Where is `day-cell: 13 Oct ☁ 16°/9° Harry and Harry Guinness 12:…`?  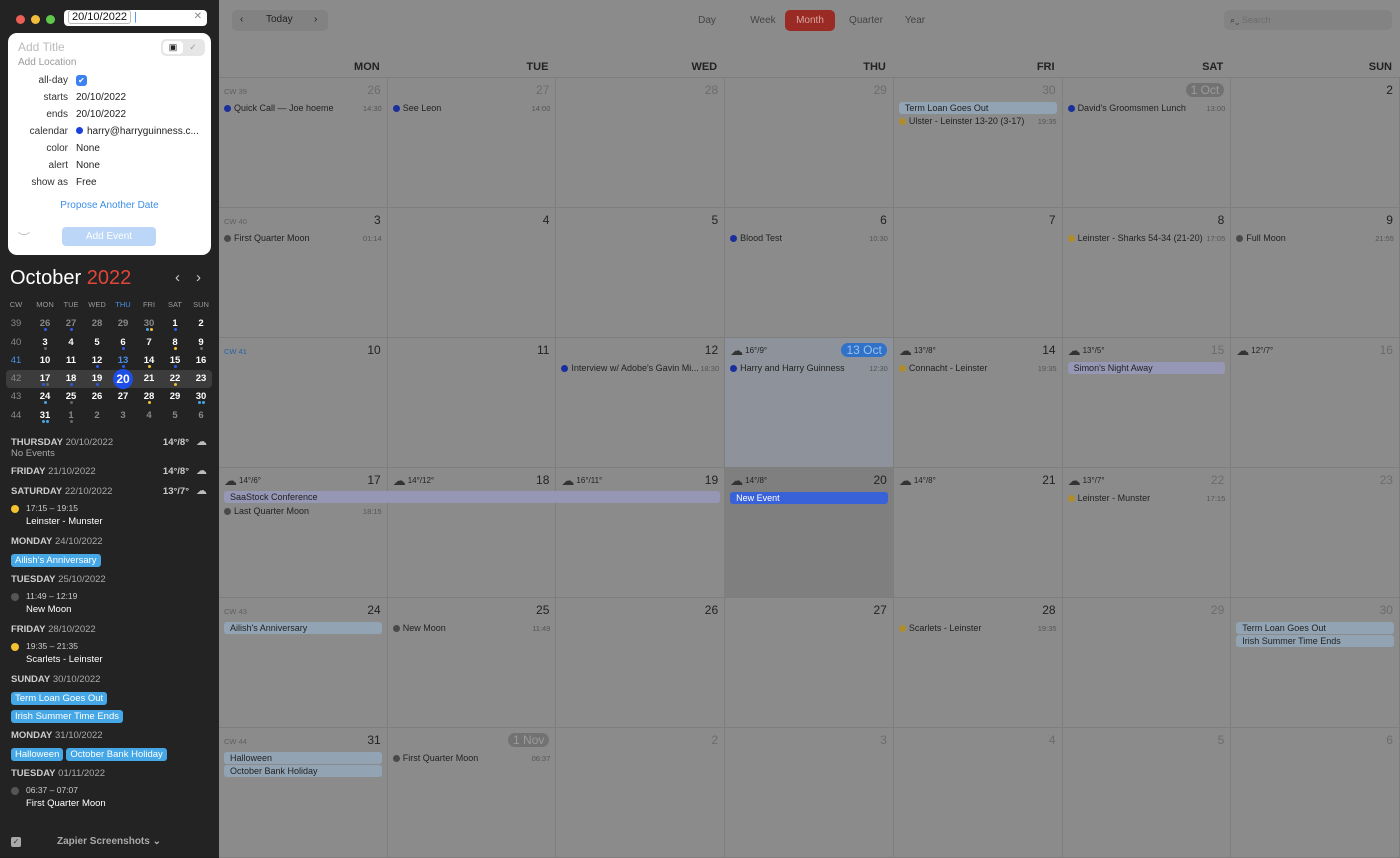
day-cell: 13 Oct ☁ 16°/9° Harry and Harry Guinness 12:… is located at coordinates (809, 403).